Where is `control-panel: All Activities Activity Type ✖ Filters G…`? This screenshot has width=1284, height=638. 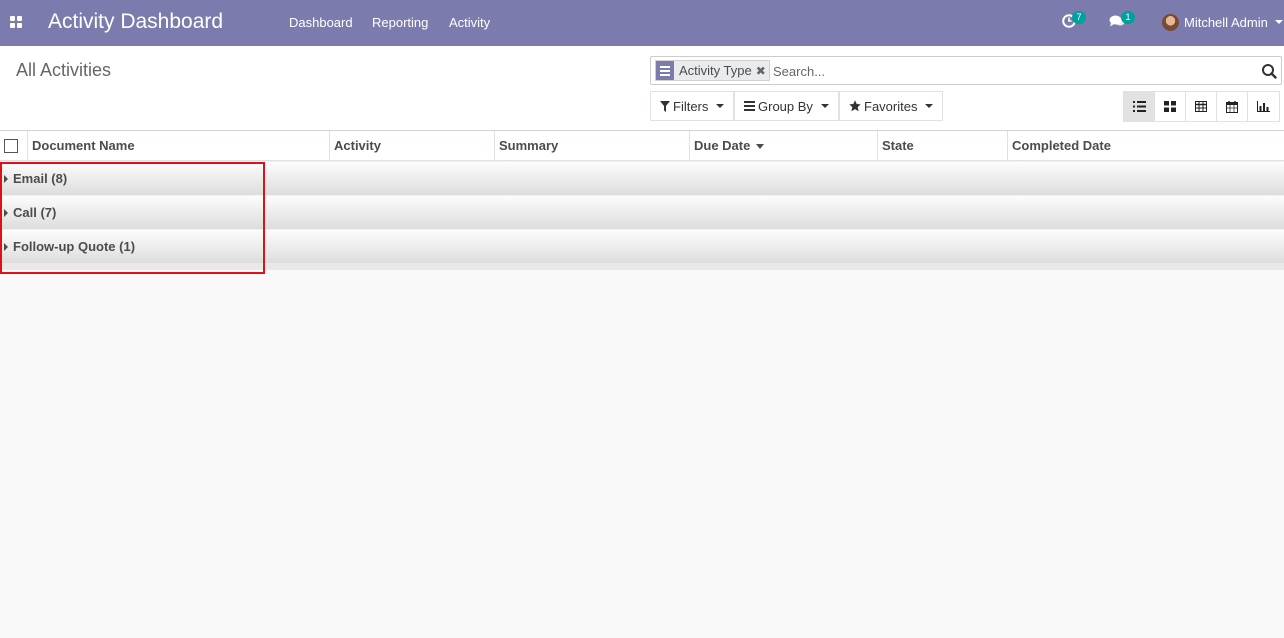
control-panel: All Activities Activity Type ✖ Filters G… is located at coordinates (642, 88).